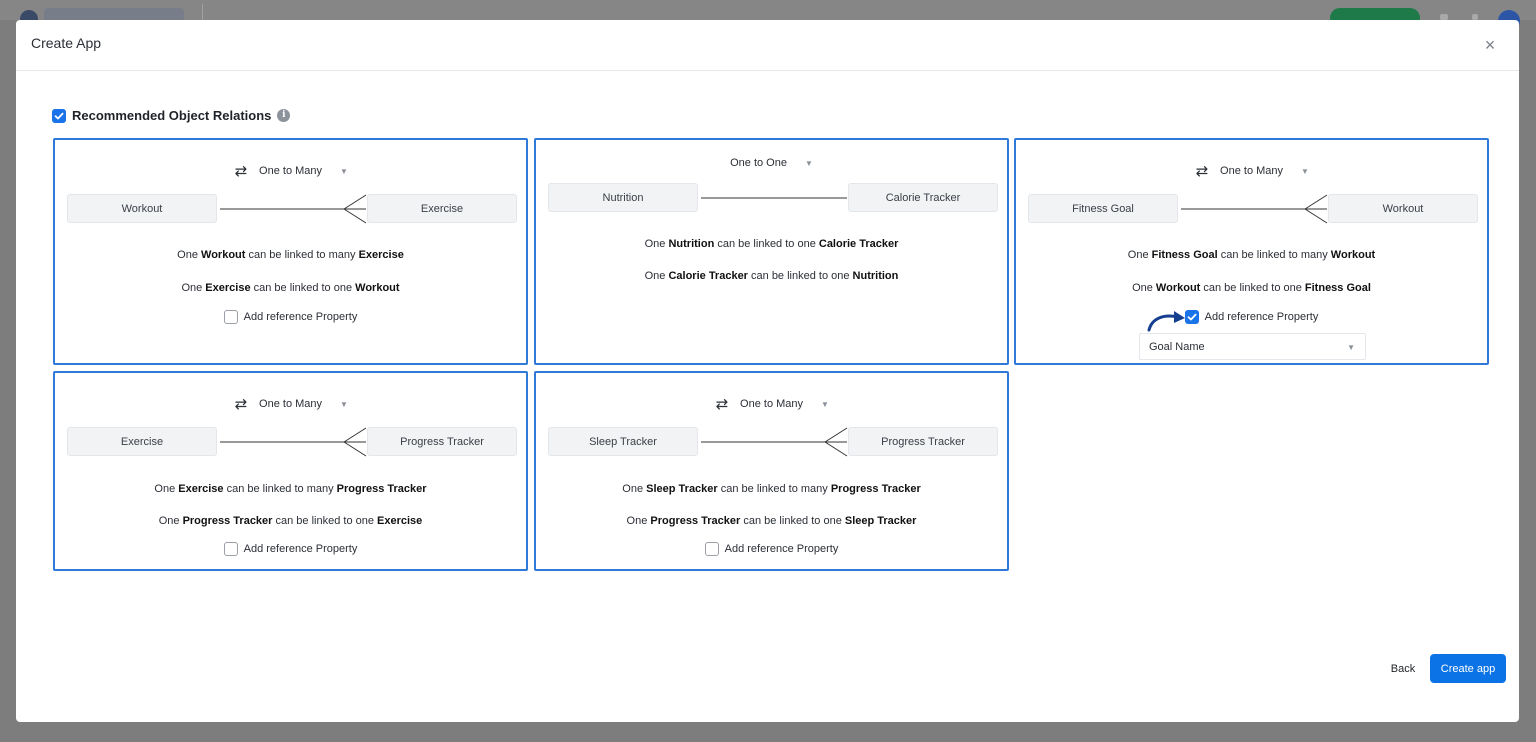 The height and width of the screenshot is (742, 1536). I want to click on left-entity: Nutrition, so click(623, 197).